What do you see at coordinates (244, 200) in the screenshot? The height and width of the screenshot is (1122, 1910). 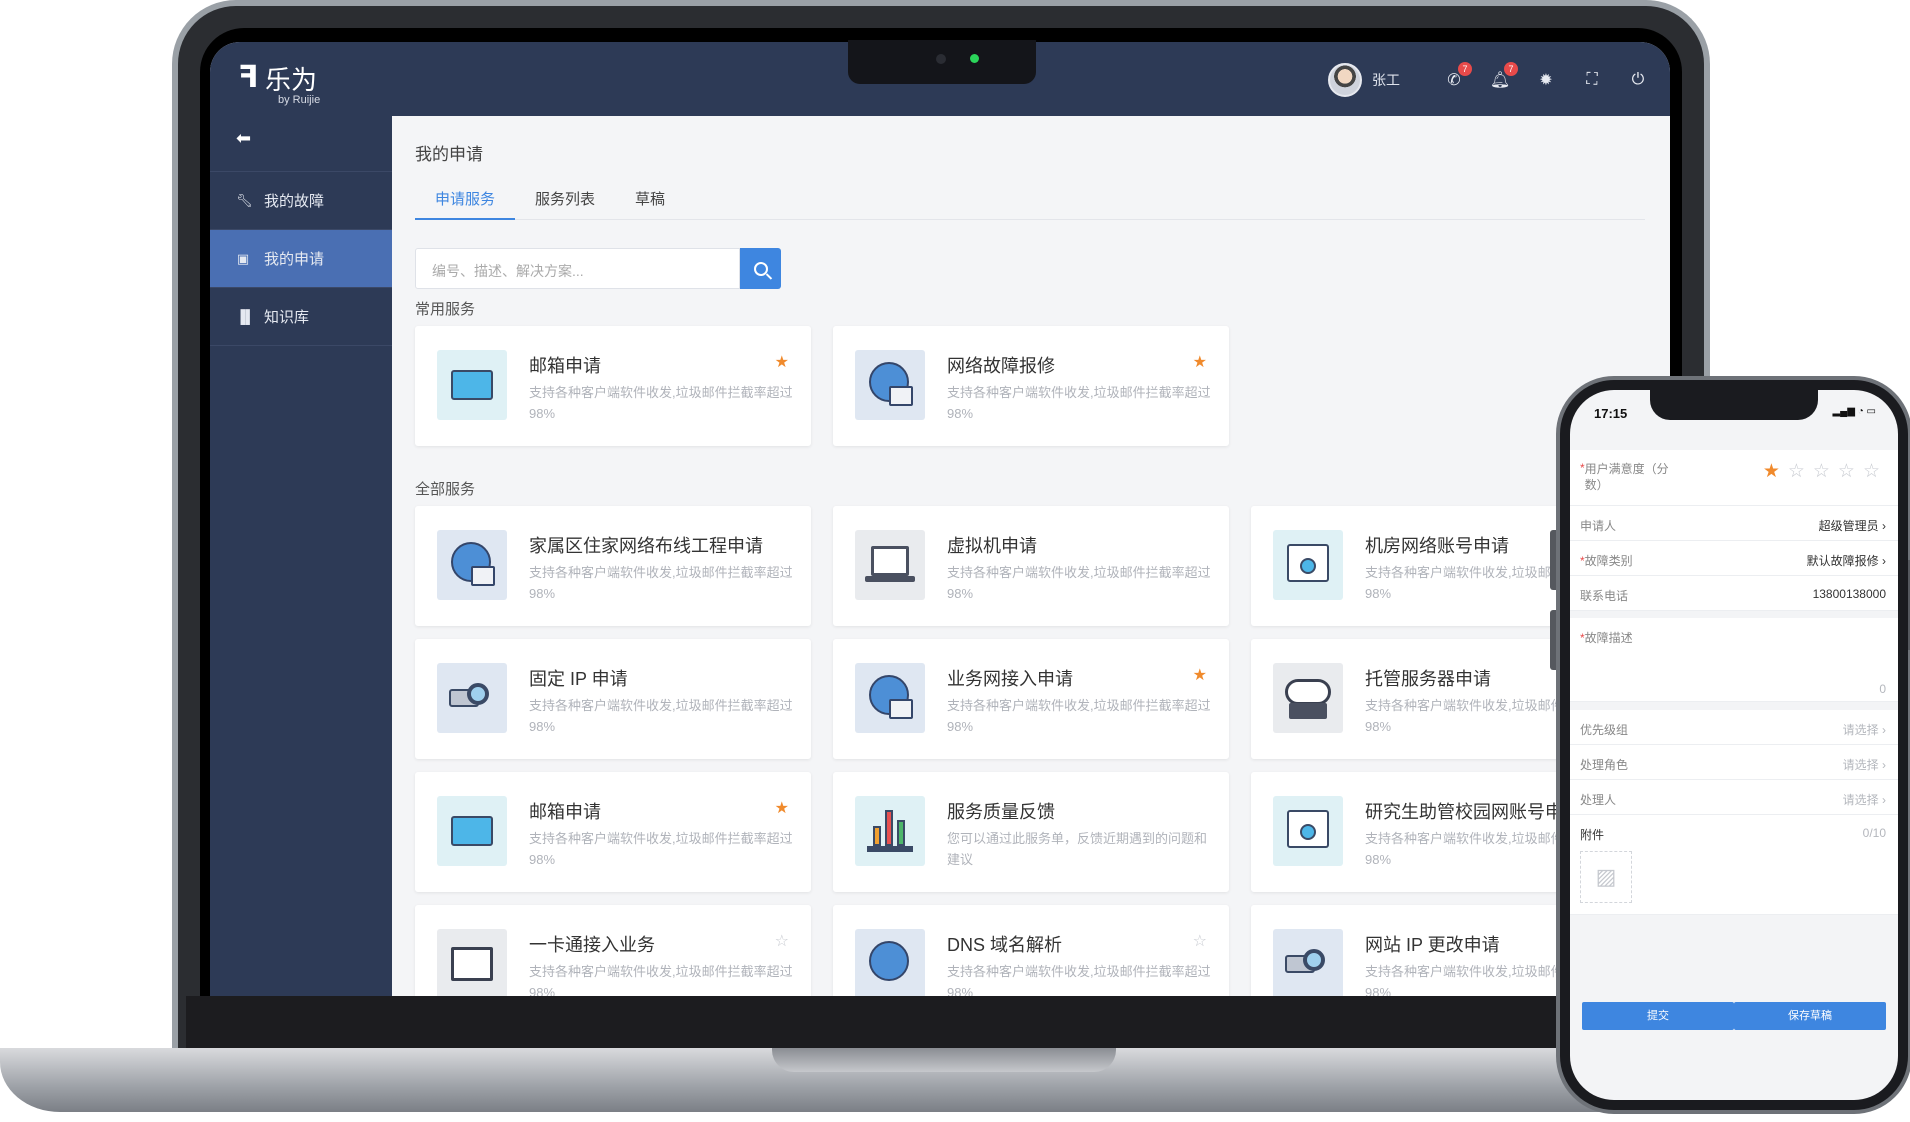 I see `wrench-icon: 🔧︎` at bounding box center [244, 200].